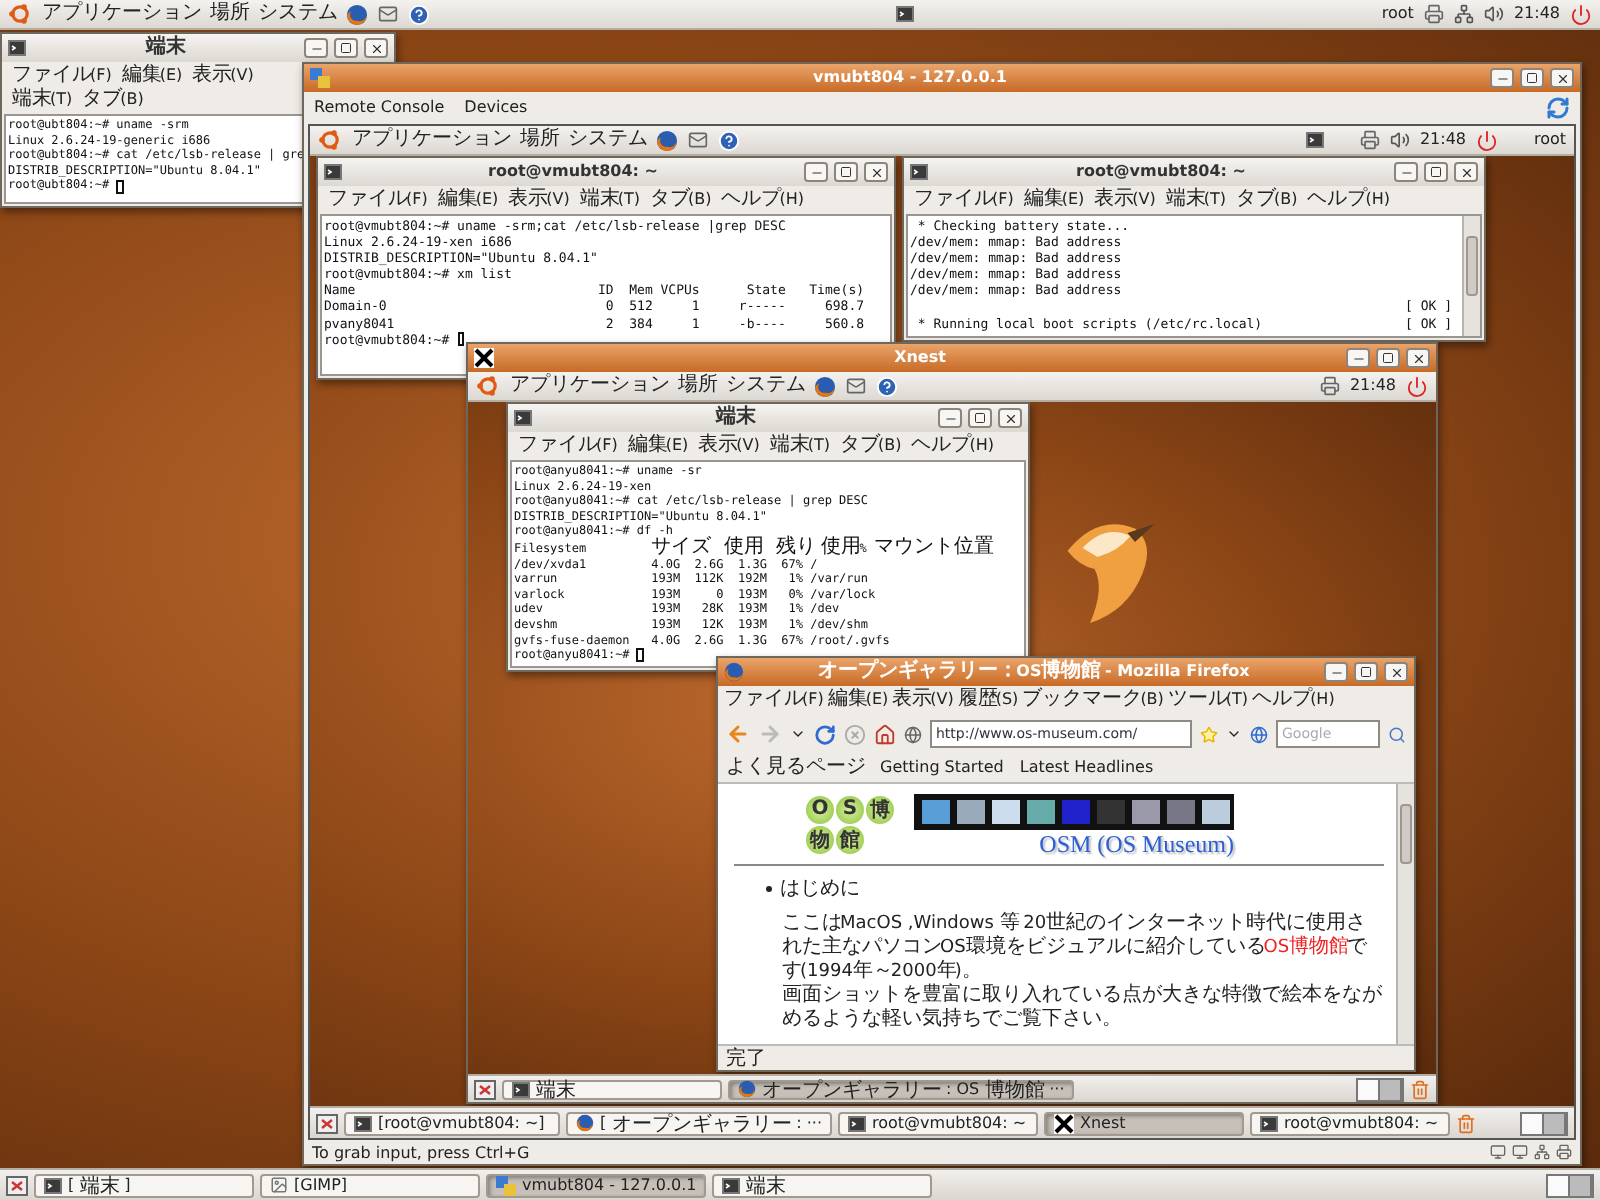 This screenshot has height=1200, width=1600. What do you see at coordinates (1305, 948) in the screenshot?
I see `museum-link: OS博物館` at bounding box center [1305, 948].